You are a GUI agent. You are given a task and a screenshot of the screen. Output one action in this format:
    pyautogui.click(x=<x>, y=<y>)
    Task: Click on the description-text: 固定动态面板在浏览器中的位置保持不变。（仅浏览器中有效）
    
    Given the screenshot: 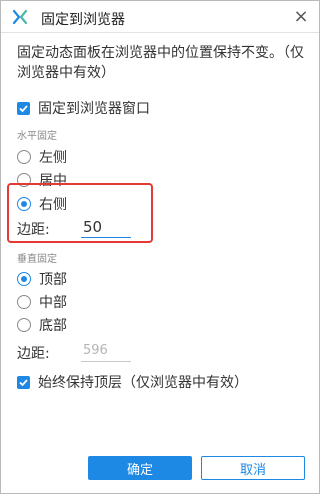 What is the action you would take?
    pyautogui.click(x=160, y=63)
    